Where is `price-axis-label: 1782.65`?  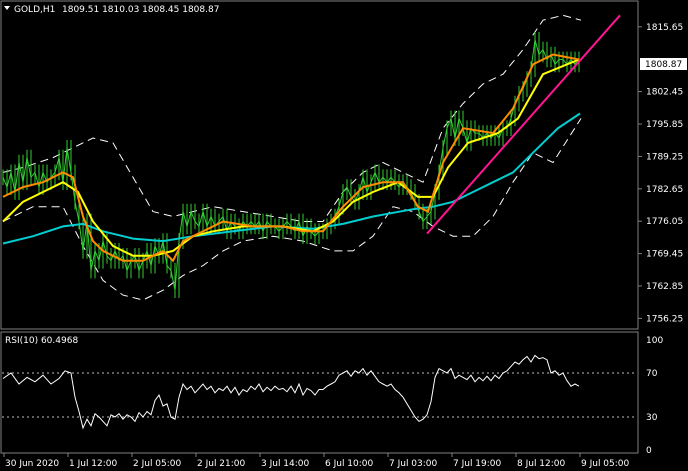 price-axis-label: 1782.65 is located at coordinates (664, 190).